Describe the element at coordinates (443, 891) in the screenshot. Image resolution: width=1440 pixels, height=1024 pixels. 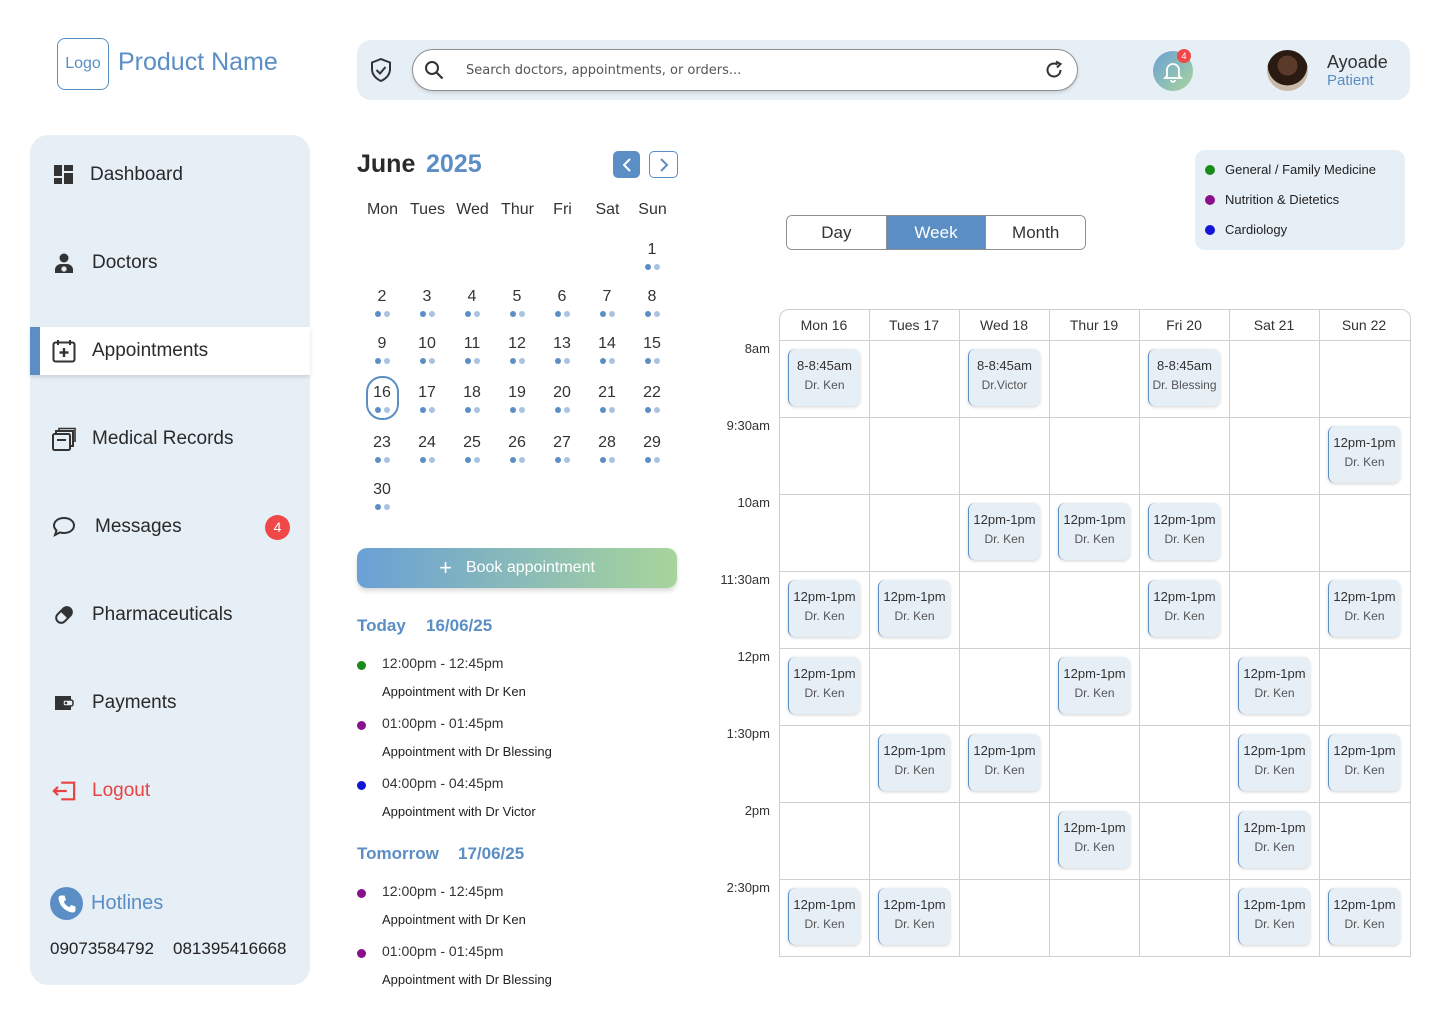
I see `agenda-time: 12:00pm - 12:45pm` at that location.